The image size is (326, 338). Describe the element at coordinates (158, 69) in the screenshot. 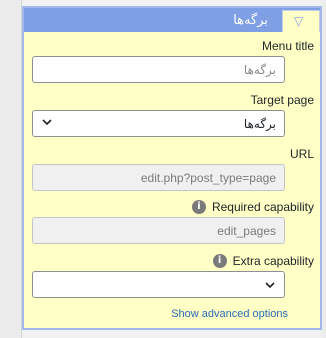

I see `menu-title-input: برگه‌ها` at that location.